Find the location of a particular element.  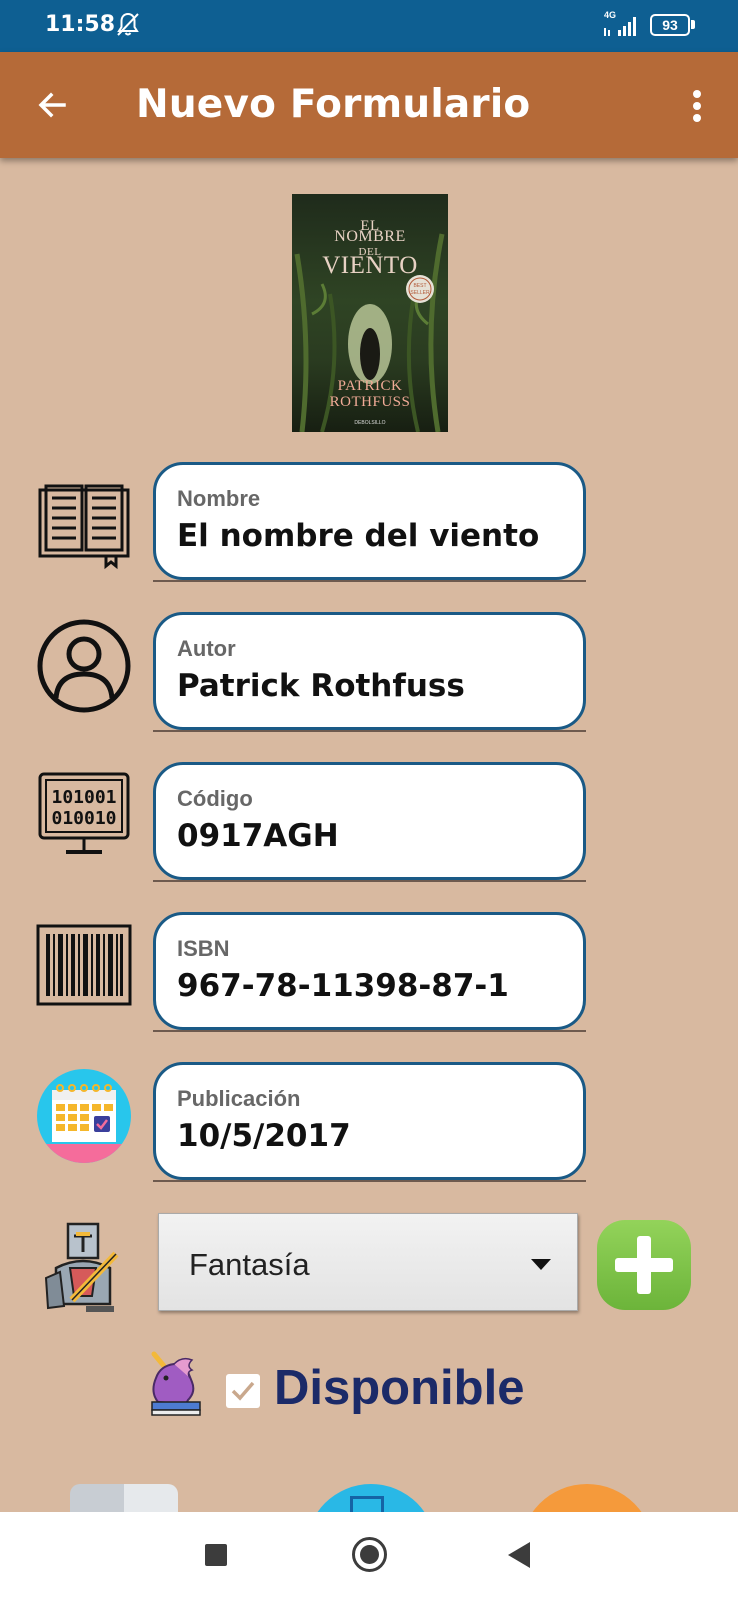

more-vert-icon is located at coordinates (697, 106).